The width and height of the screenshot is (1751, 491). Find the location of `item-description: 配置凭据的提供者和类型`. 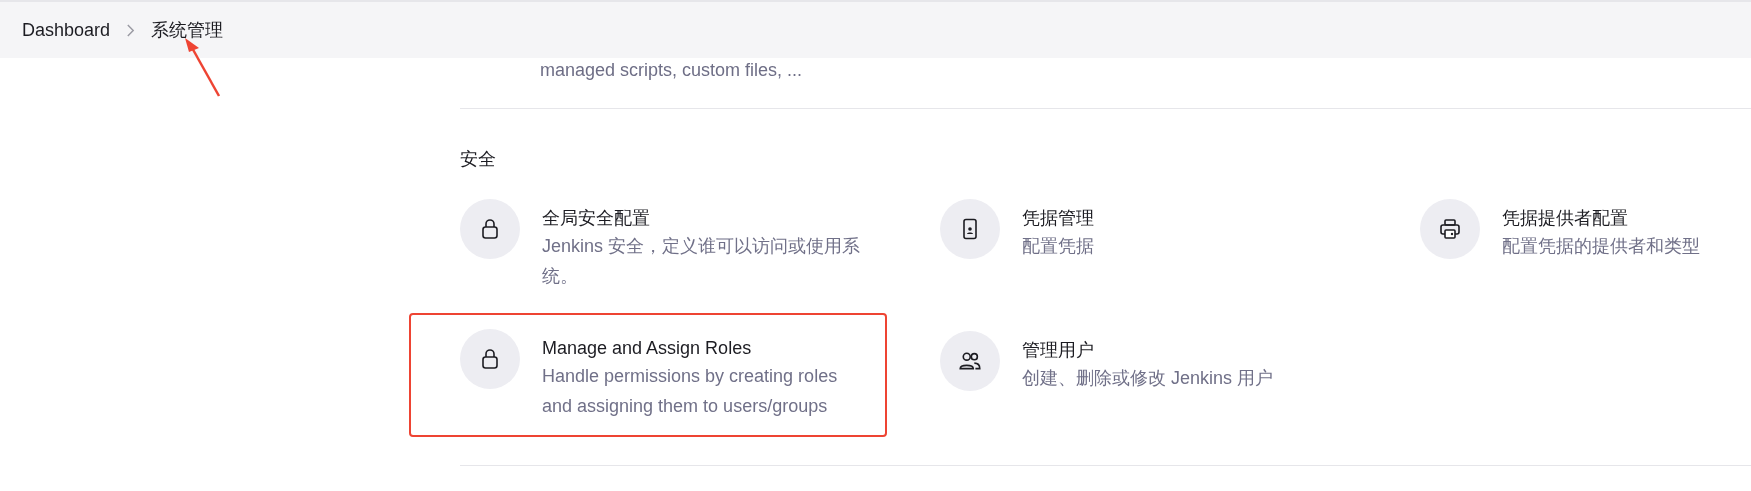

item-description: 配置凭据的提供者和类型 is located at coordinates (1601, 246).